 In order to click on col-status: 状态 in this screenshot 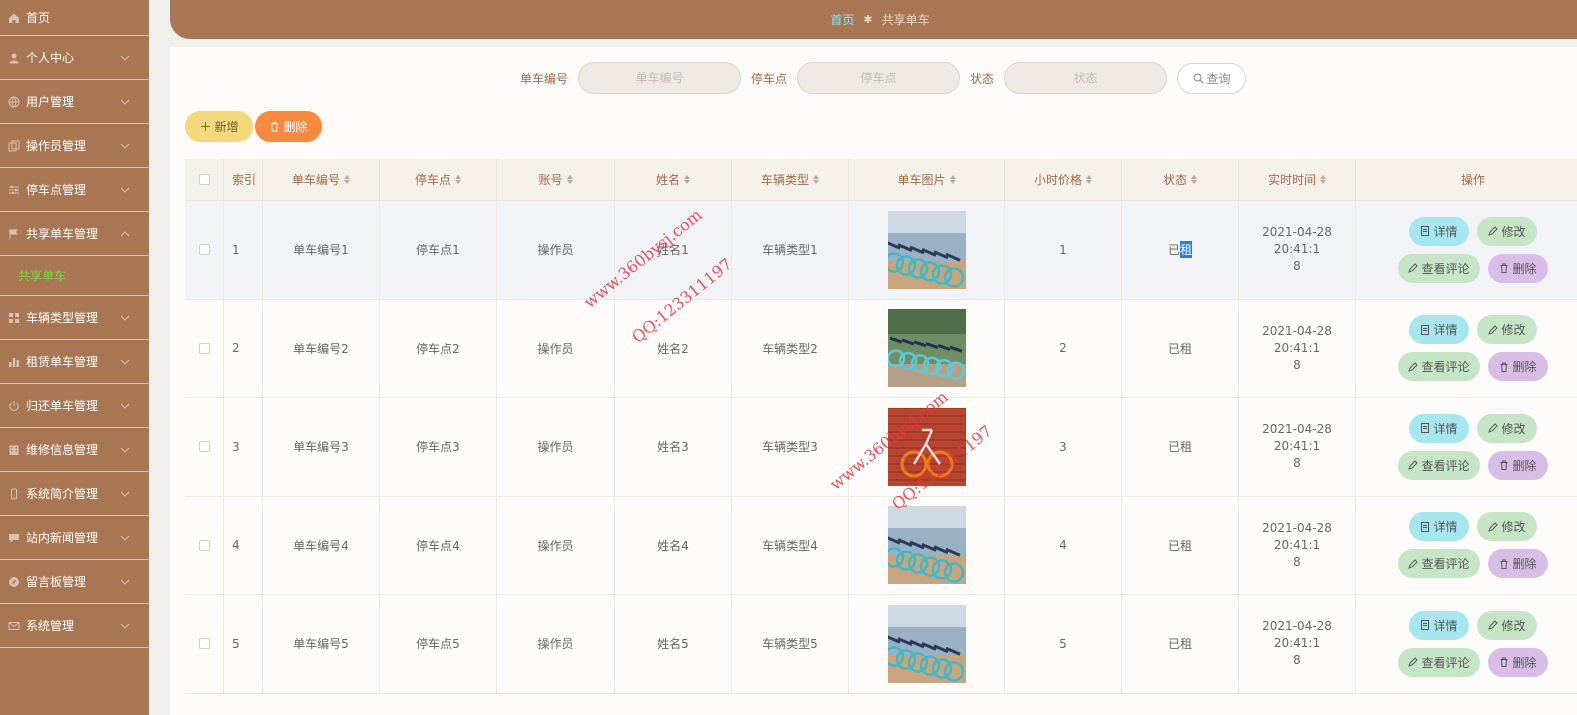, I will do `click(1180, 179)`.